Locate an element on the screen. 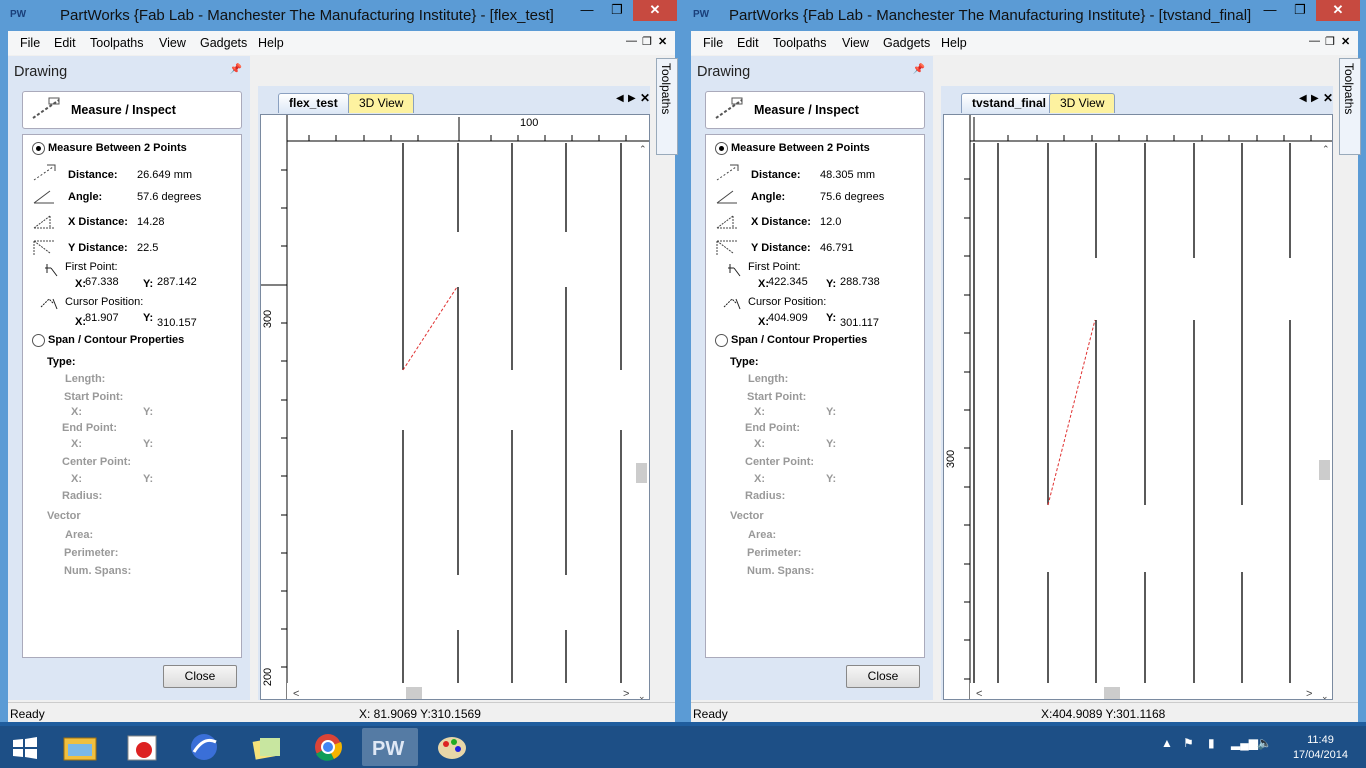 The height and width of the screenshot is (768, 1366). volume-icon: 🔈 is located at coordinates (1264, 743).